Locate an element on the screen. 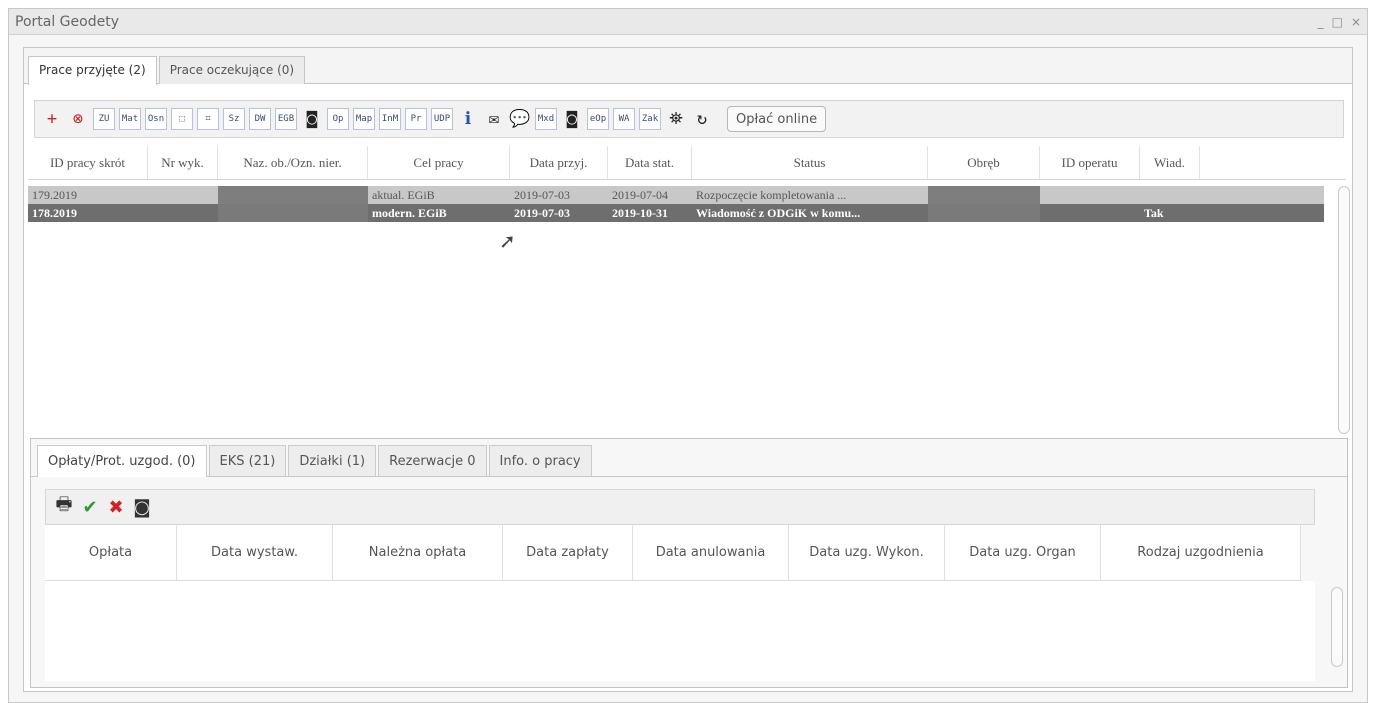 Image resolution: width=1373 pixels, height=703 pixels. window-controls: _ □ × is located at coordinates (1339, 22).